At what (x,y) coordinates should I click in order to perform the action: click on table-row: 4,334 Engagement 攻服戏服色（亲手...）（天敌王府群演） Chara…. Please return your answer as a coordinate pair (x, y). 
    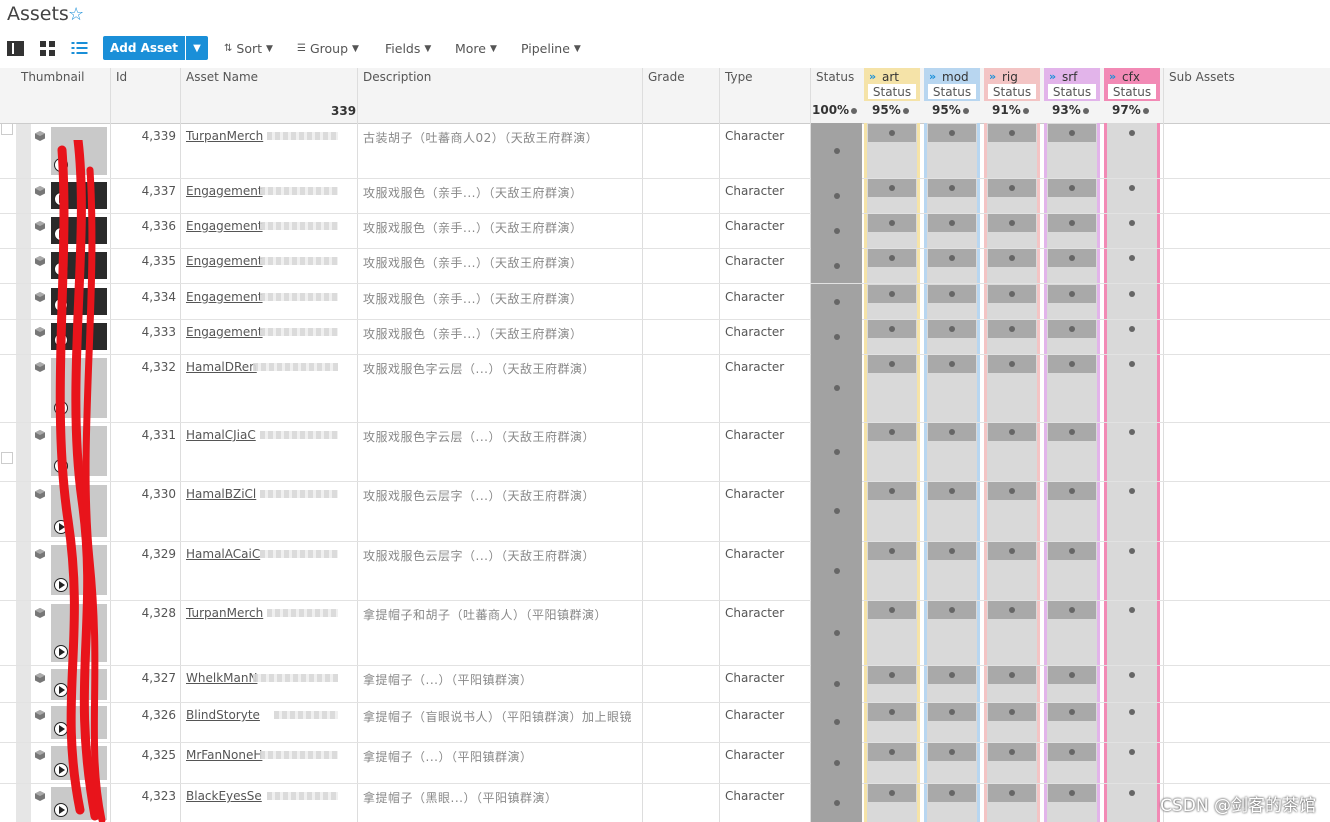
    Looking at the image, I should click on (665, 302).